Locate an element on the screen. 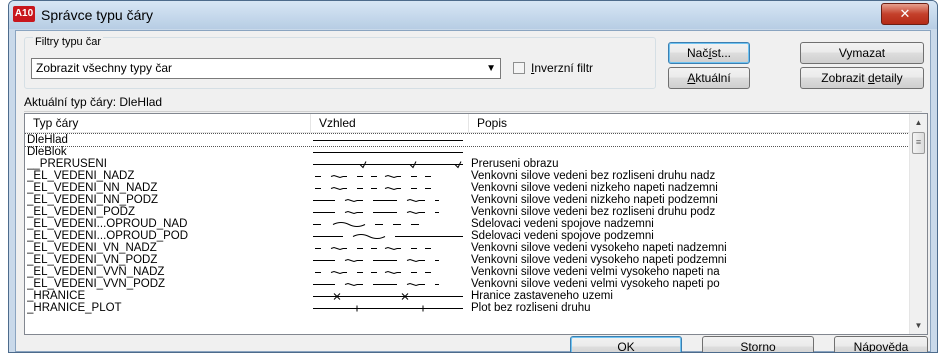 The image size is (944, 353). vertical-scrollbar: ▲ ≡ ▼ is located at coordinates (918, 224).